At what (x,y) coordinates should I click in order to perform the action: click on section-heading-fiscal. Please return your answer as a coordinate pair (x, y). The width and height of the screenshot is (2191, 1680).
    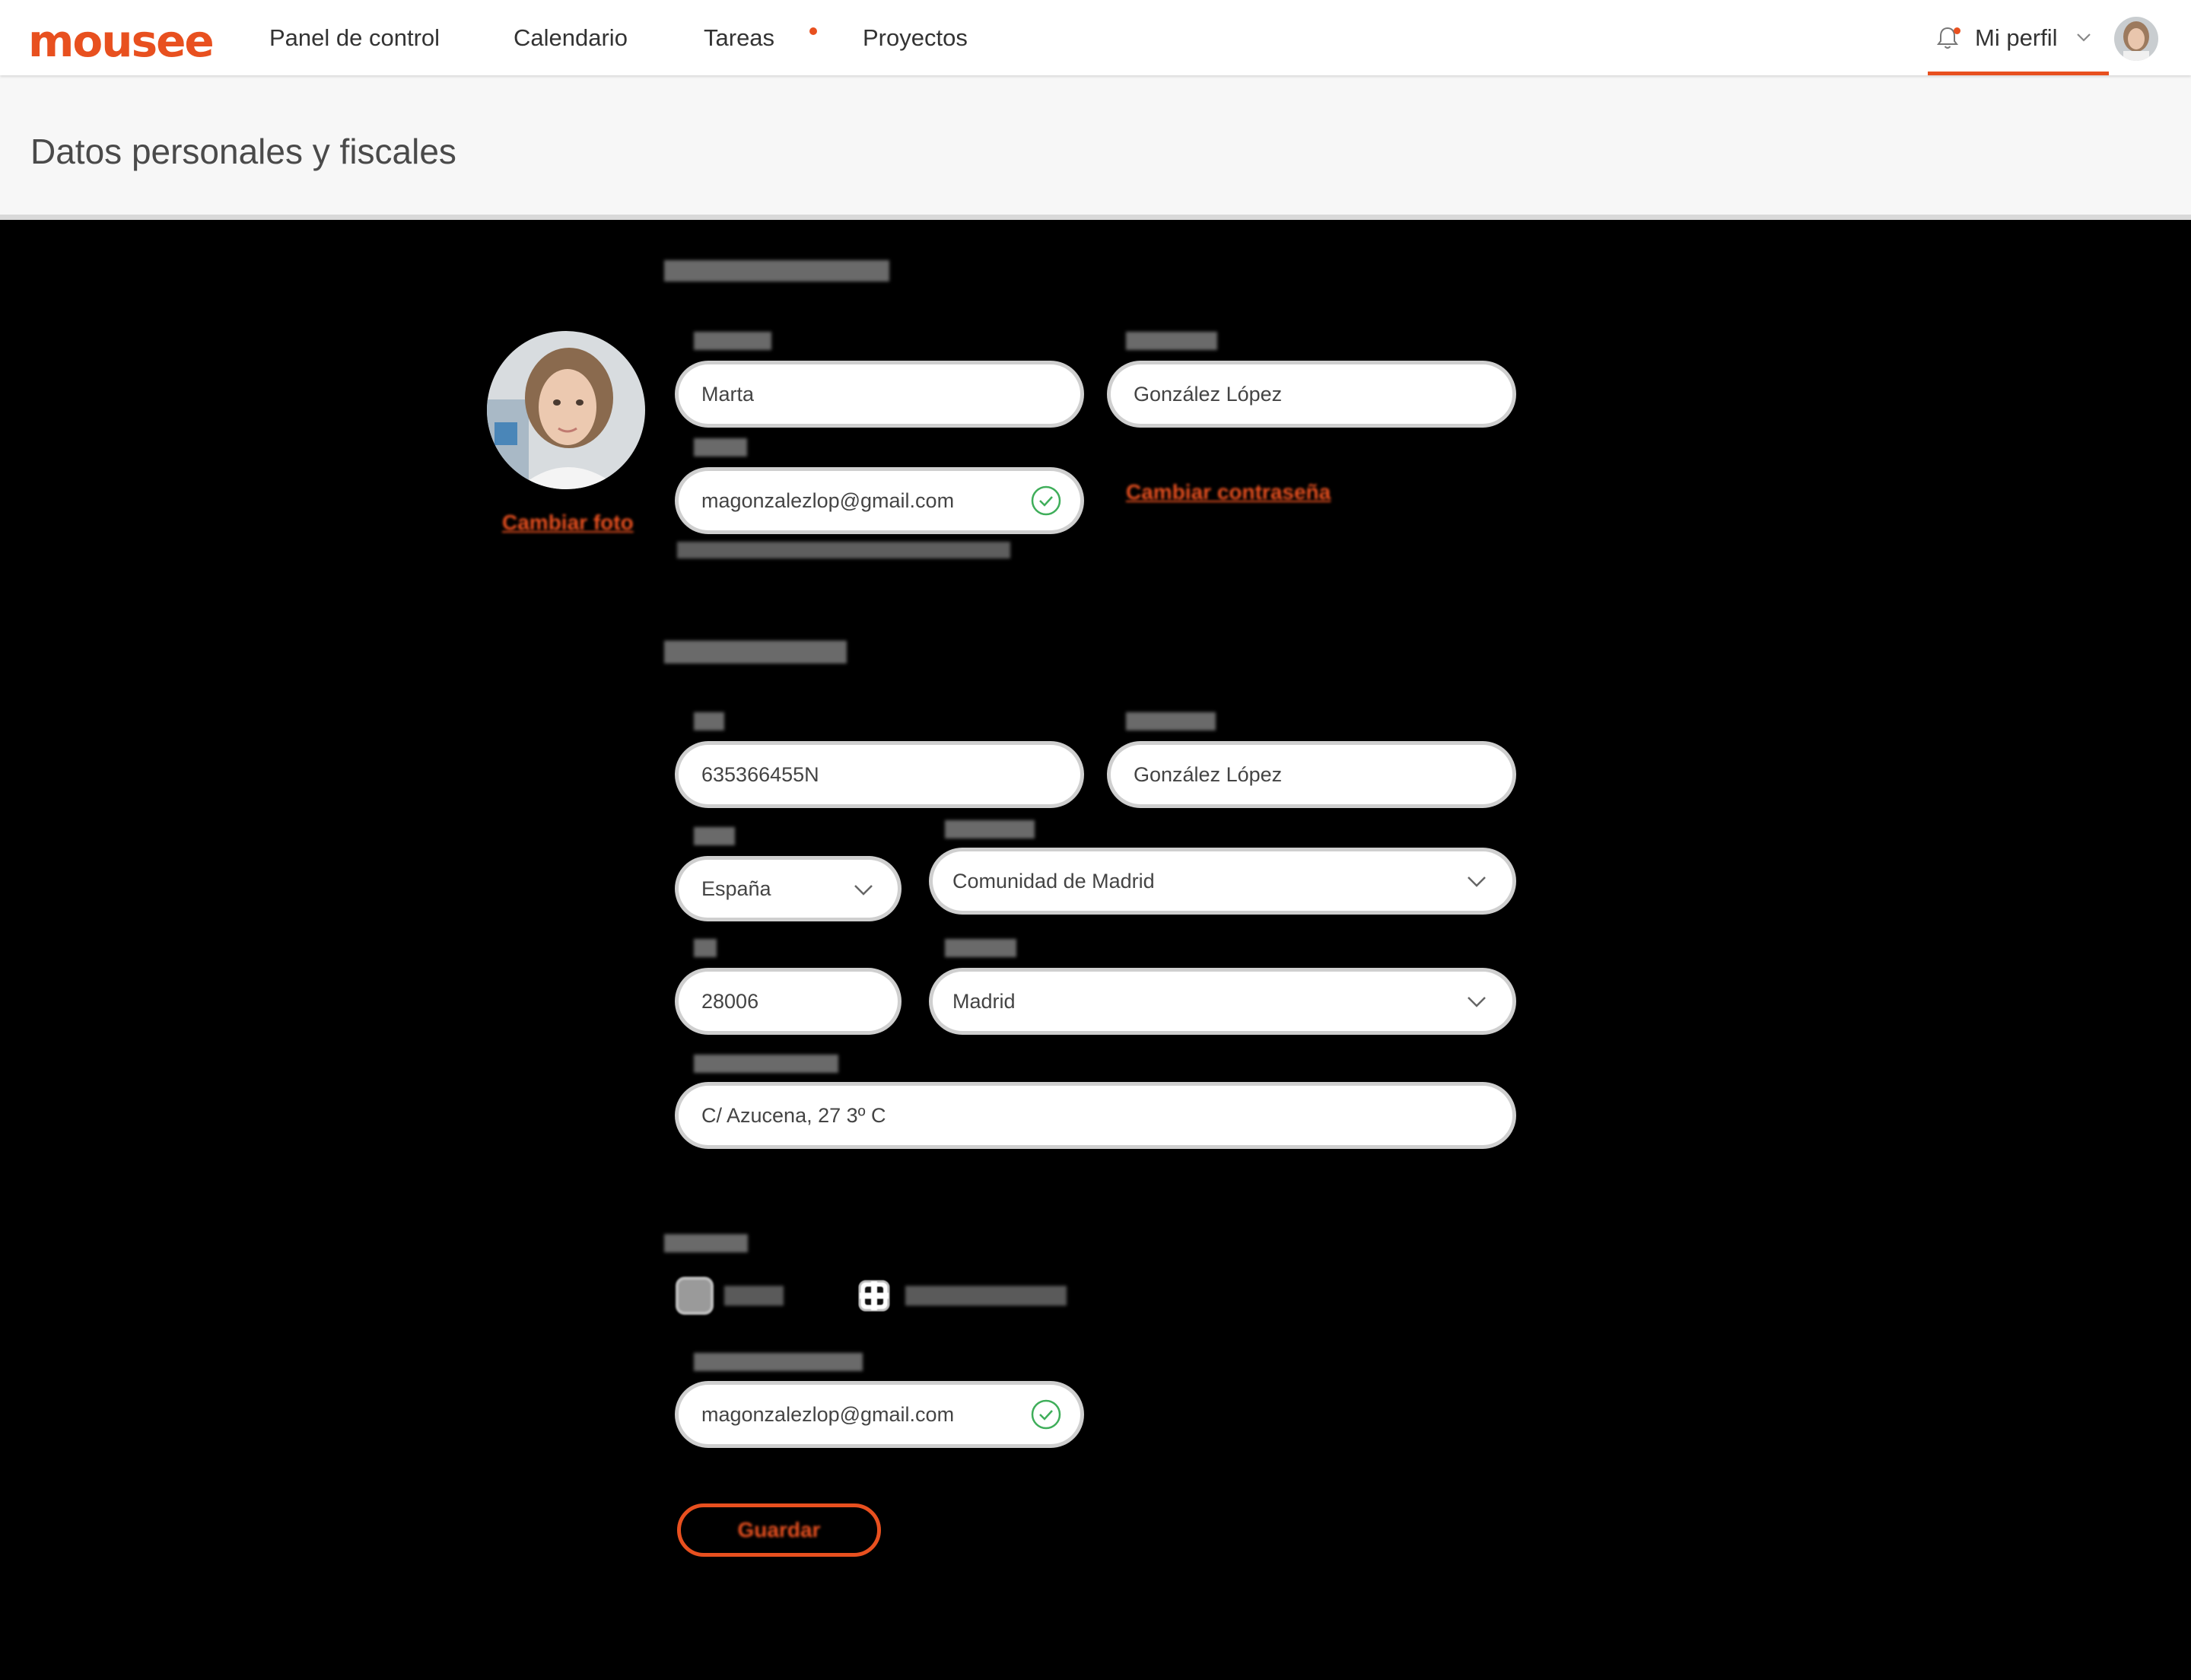
    Looking at the image, I should click on (755, 652).